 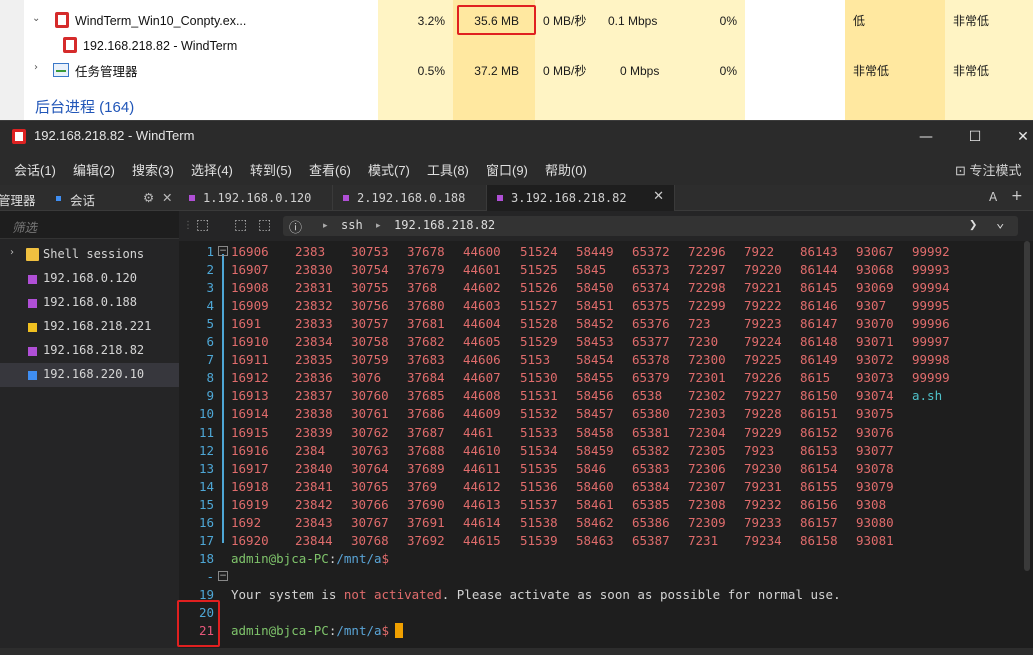 I want to click on output-cell: 79221, so click(x=763, y=288).